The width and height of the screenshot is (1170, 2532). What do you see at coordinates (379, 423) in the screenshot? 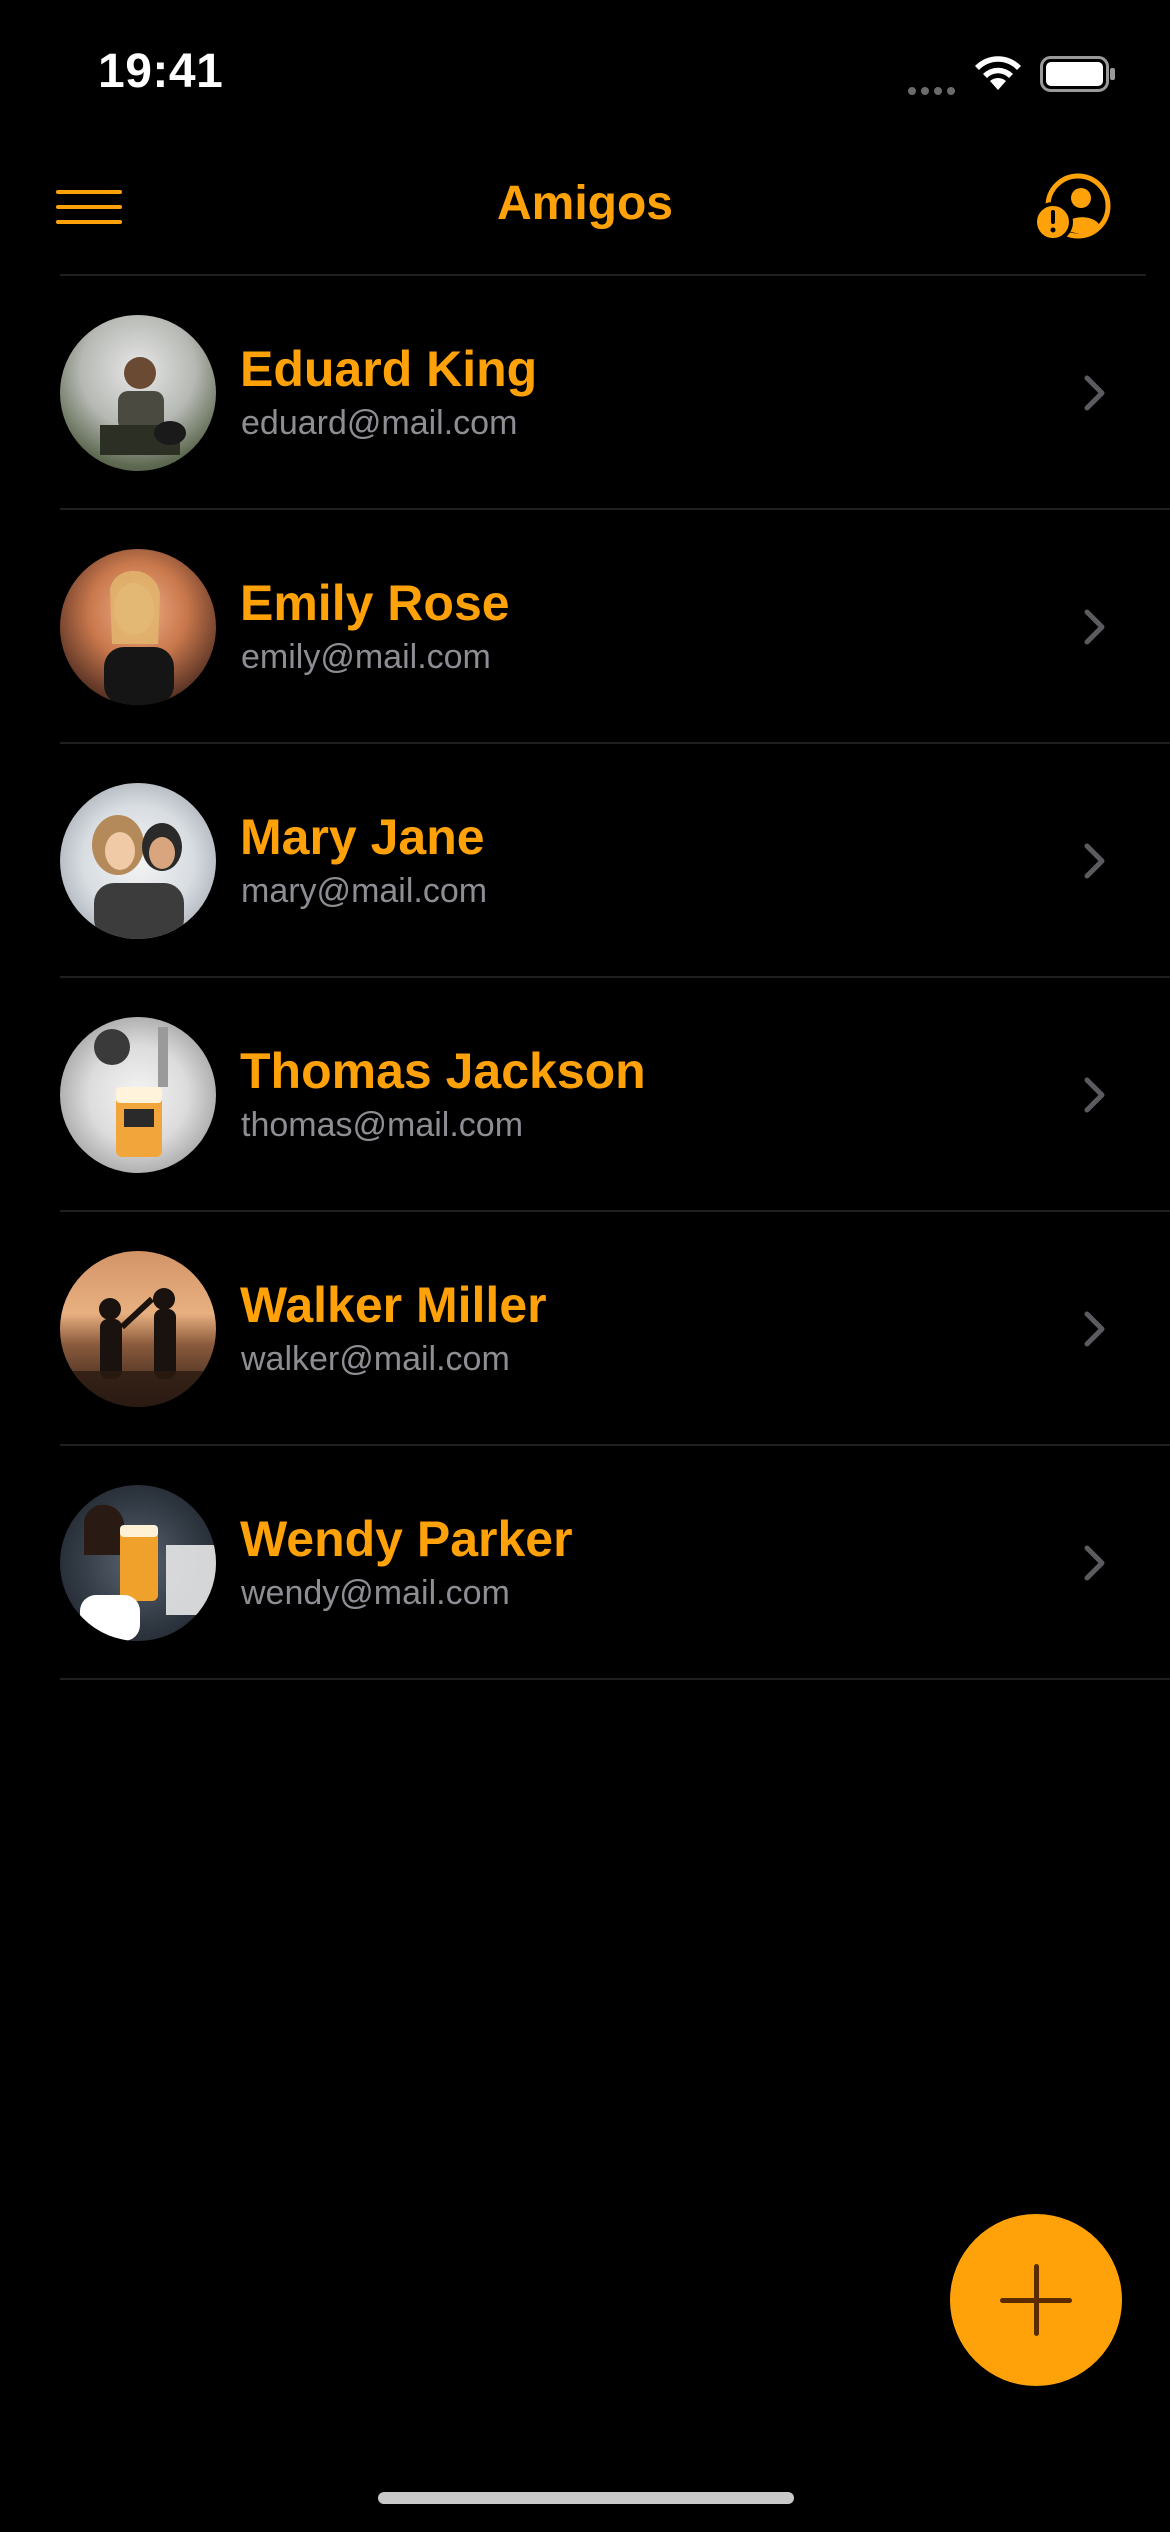
I see `friend-email: eduard@mail.com` at bounding box center [379, 423].